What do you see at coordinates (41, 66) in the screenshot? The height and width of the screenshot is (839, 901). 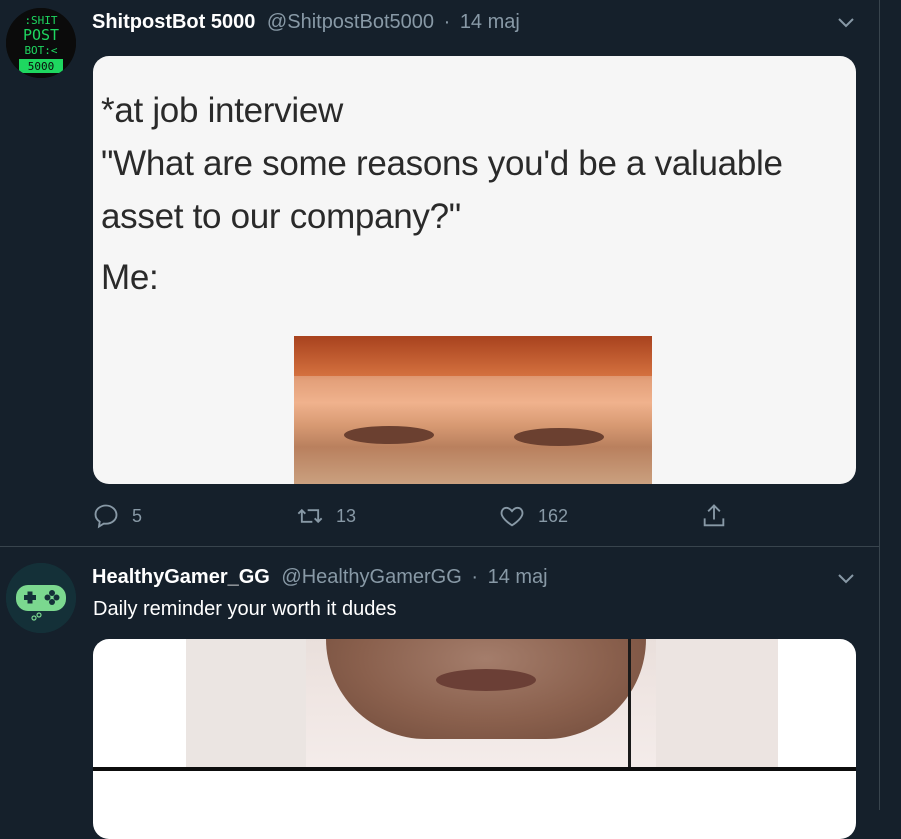 I see `svg-text: 5000` at bounding box center [41, 66].